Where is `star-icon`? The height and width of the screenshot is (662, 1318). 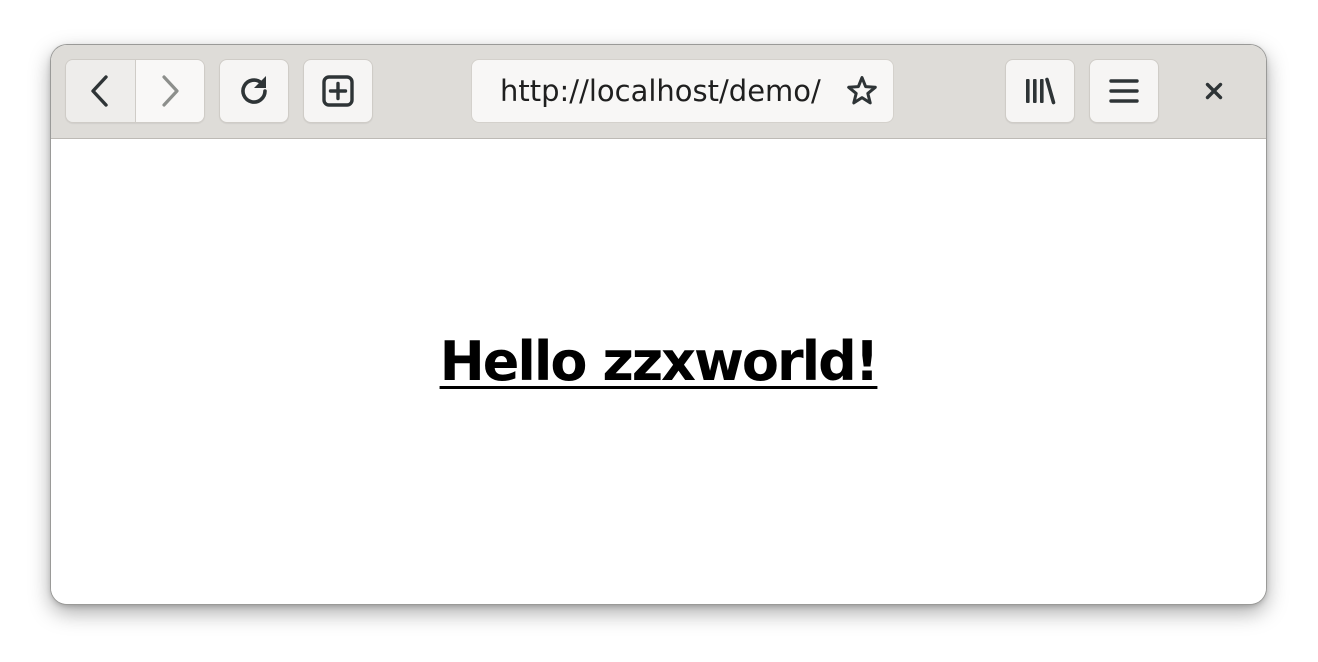
star-icon is located at coordinates (862, 91).